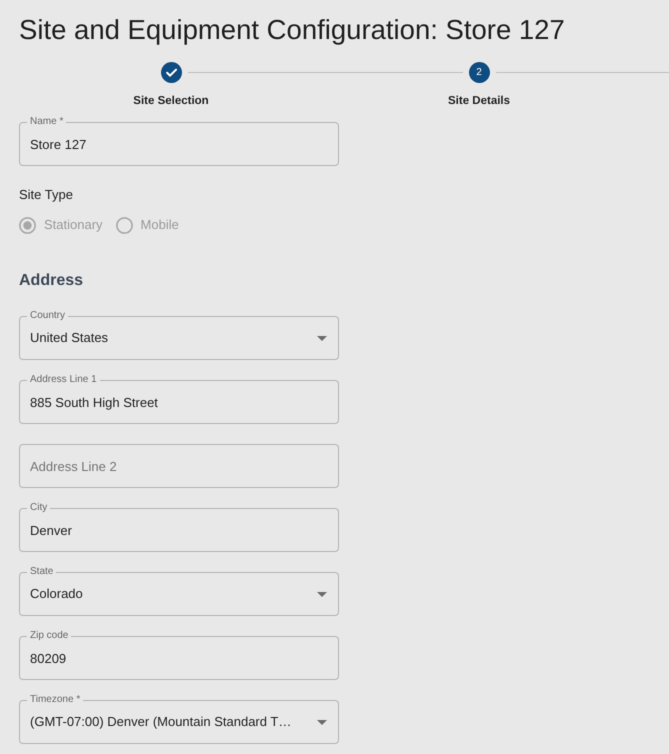  I want to click on page-title: Site and Equipment Configuration: Store 127, so click(292, 30).